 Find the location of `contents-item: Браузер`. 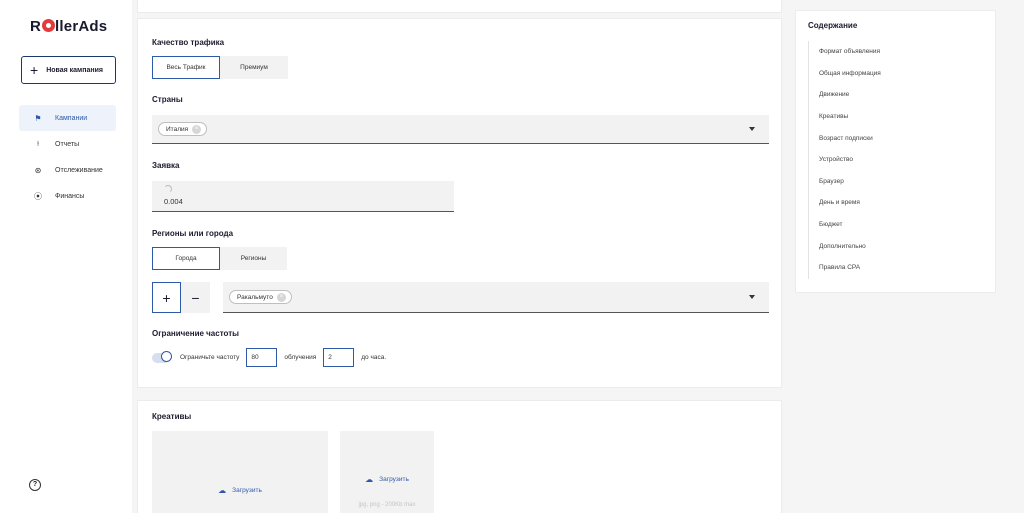

contents-item: Браузер is located at coordinates (850, 182).